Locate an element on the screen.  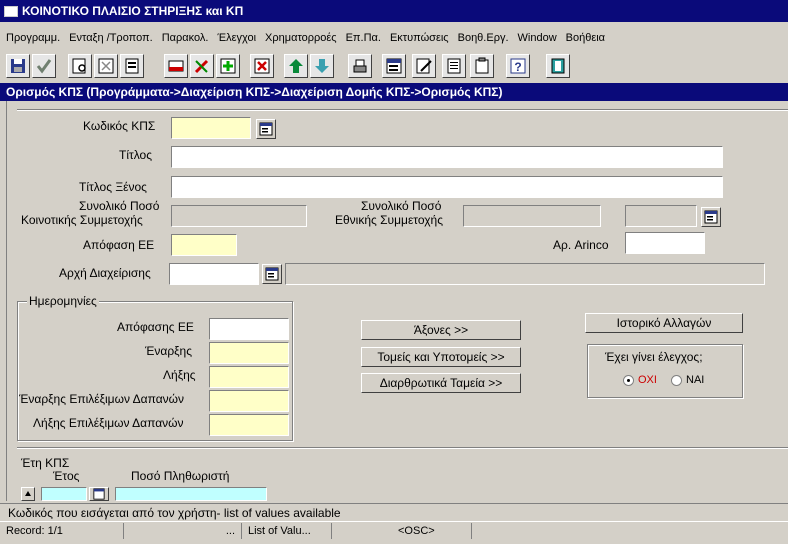
change-history-button: Ιστορικό Αλλαγών is located at coordinates (664, 323).